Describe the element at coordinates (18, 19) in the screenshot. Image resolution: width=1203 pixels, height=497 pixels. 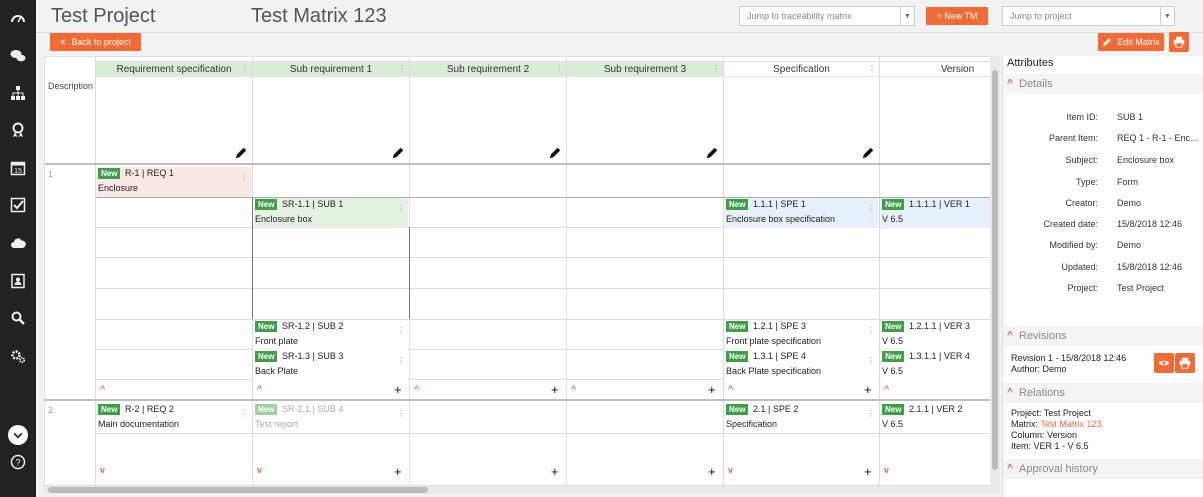
I see `dashboard-icon` at that location.